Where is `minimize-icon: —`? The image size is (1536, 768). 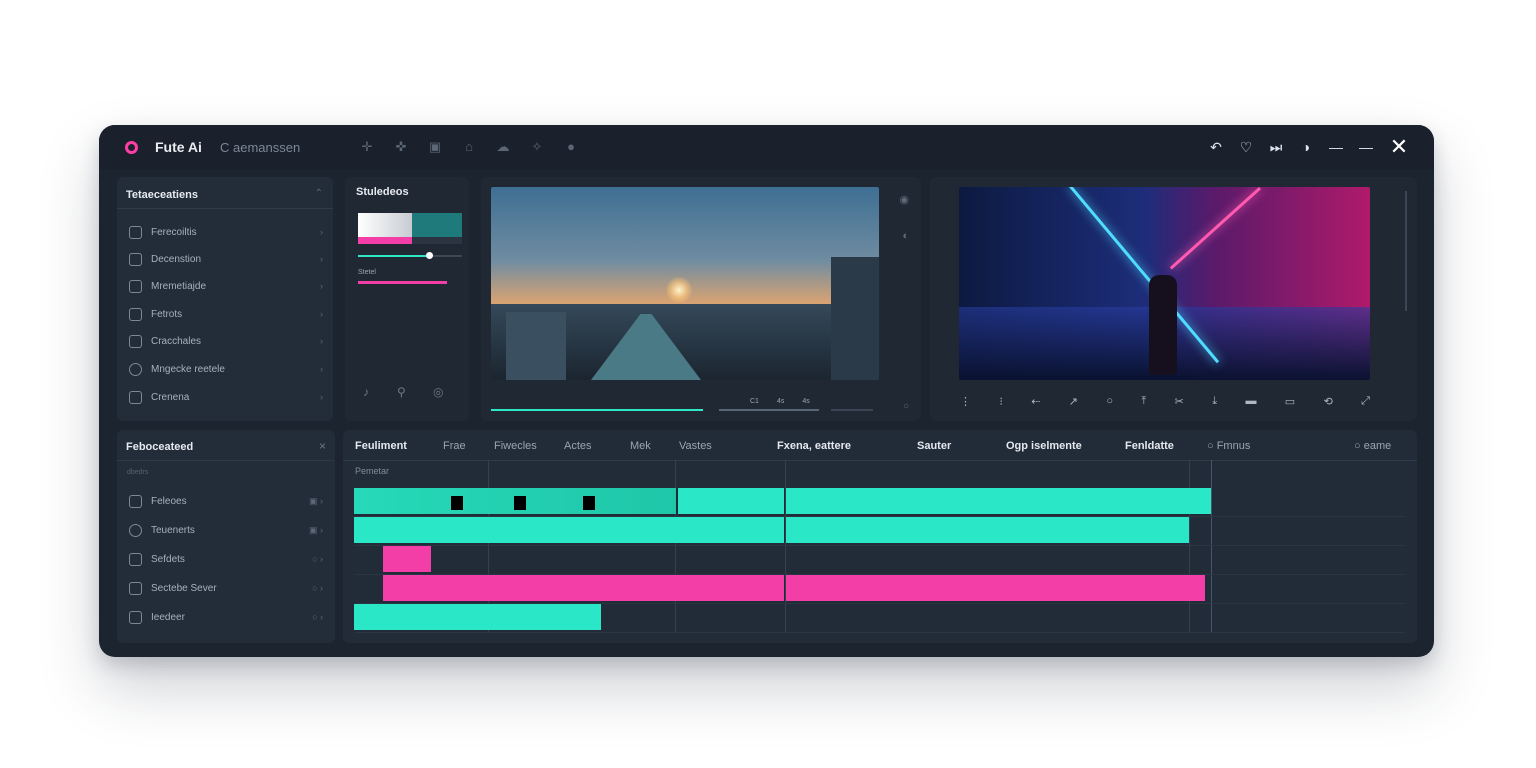
minimize-icon: — is located at coordinates (1336, 147).